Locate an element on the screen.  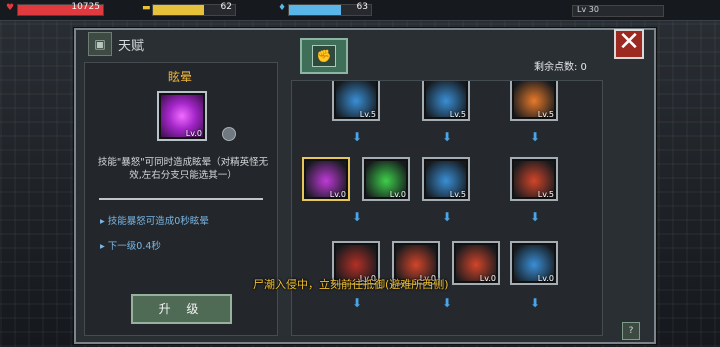
effect-next: ▸ 下一级0.4秒 is located at coordinates (130, 246).